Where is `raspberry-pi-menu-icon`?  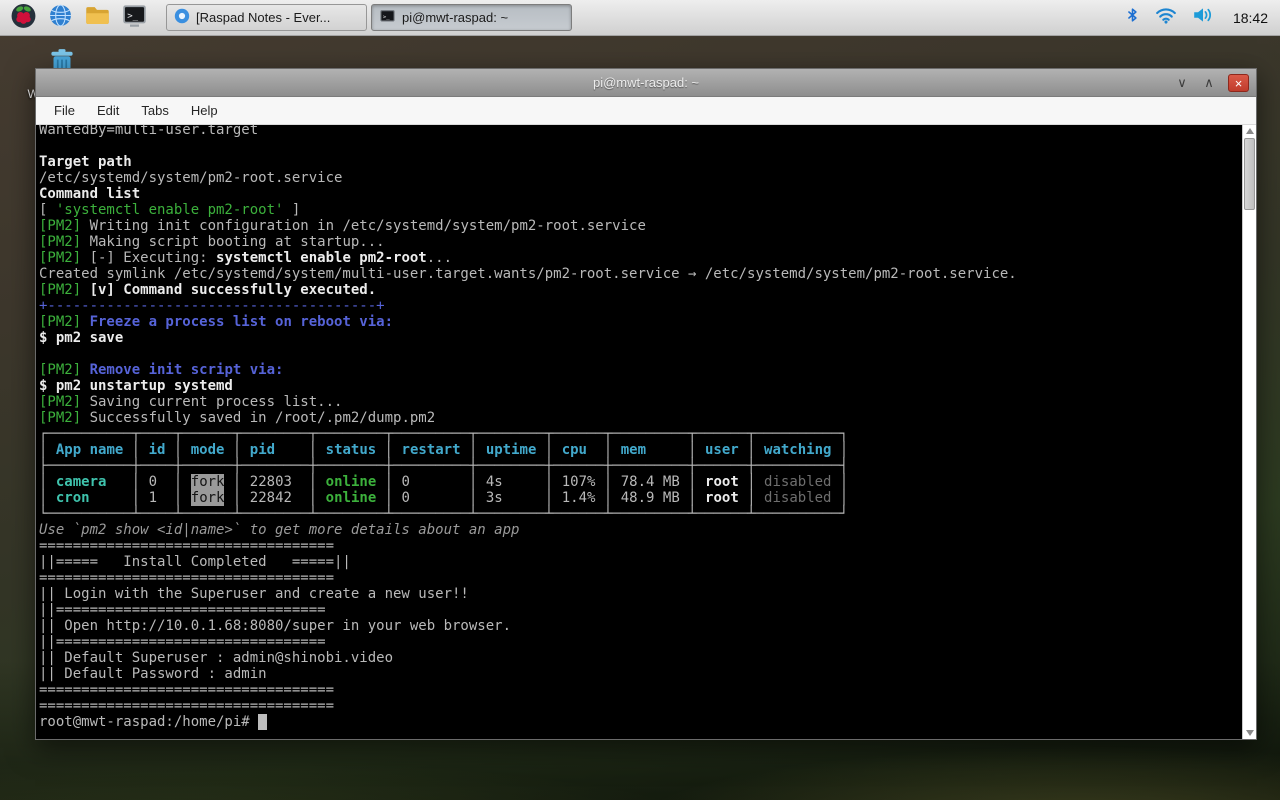
raspberry-pi-menu-icon is located at coordinates (23, 18).